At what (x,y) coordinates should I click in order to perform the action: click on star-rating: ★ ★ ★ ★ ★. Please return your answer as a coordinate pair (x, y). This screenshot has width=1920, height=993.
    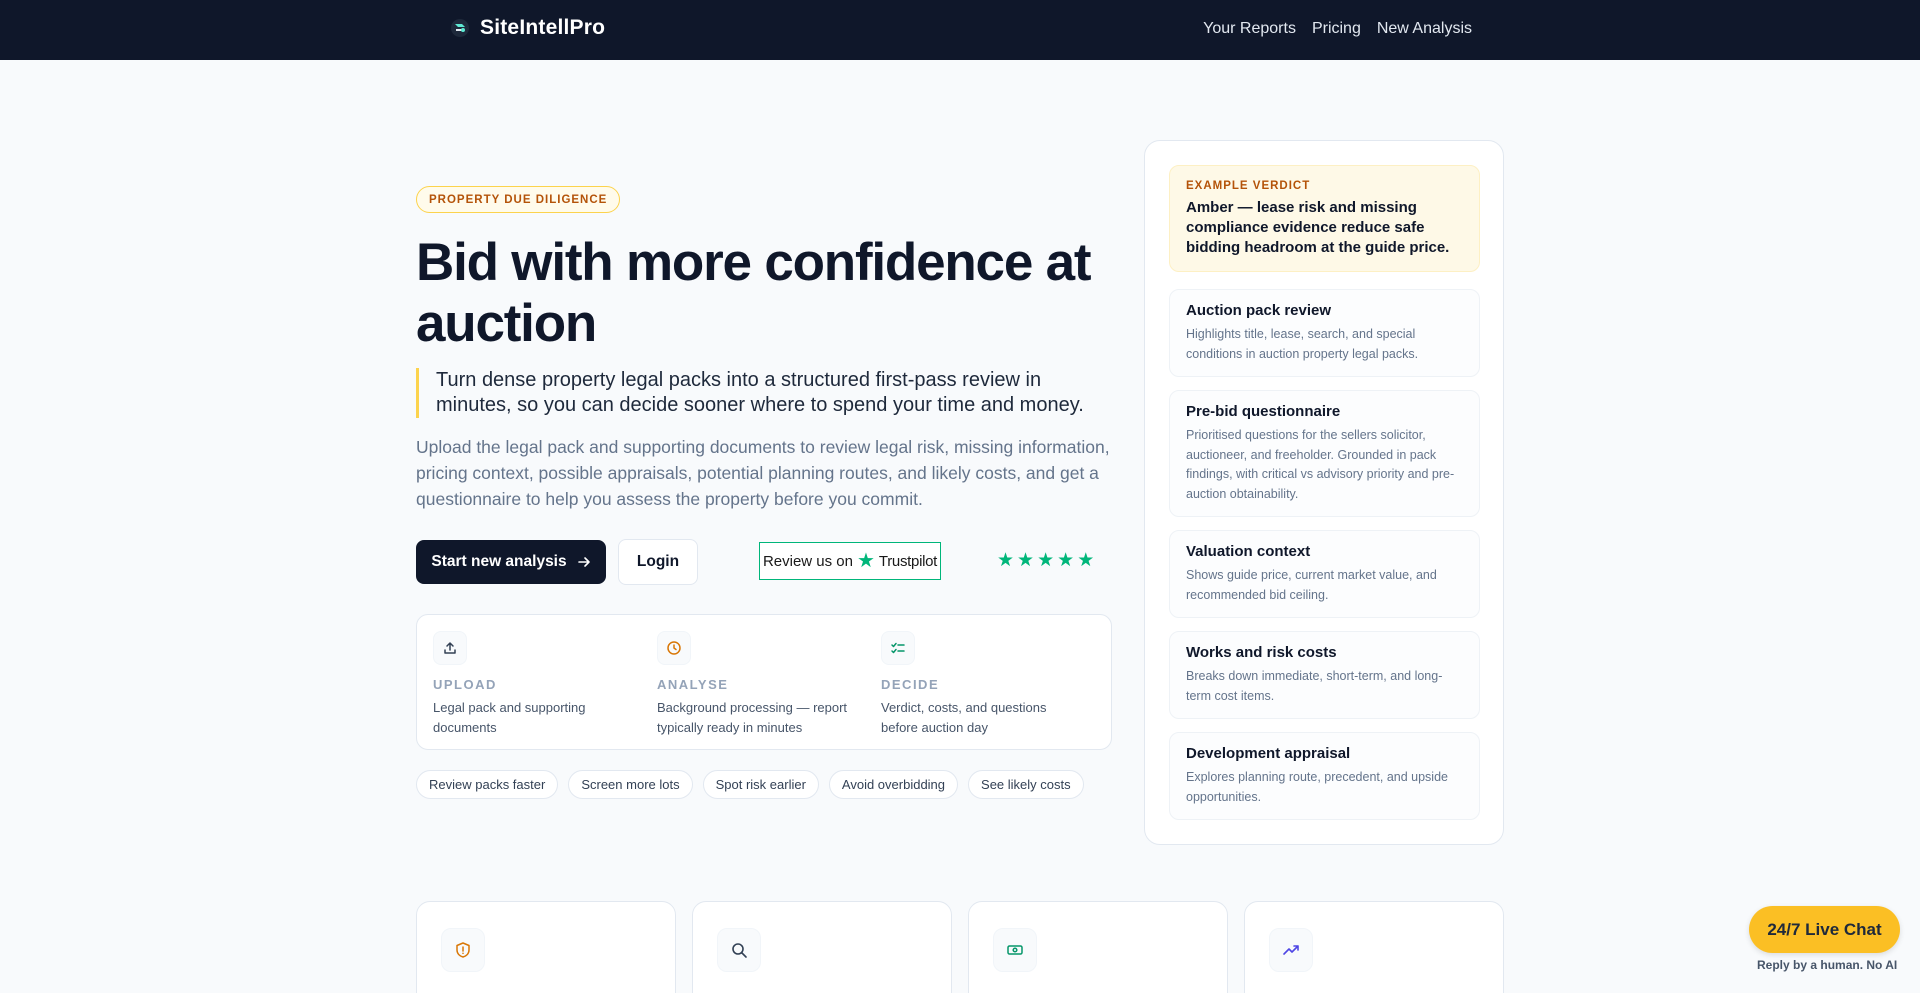
    Looking at the image, I should click on (1045, 560).